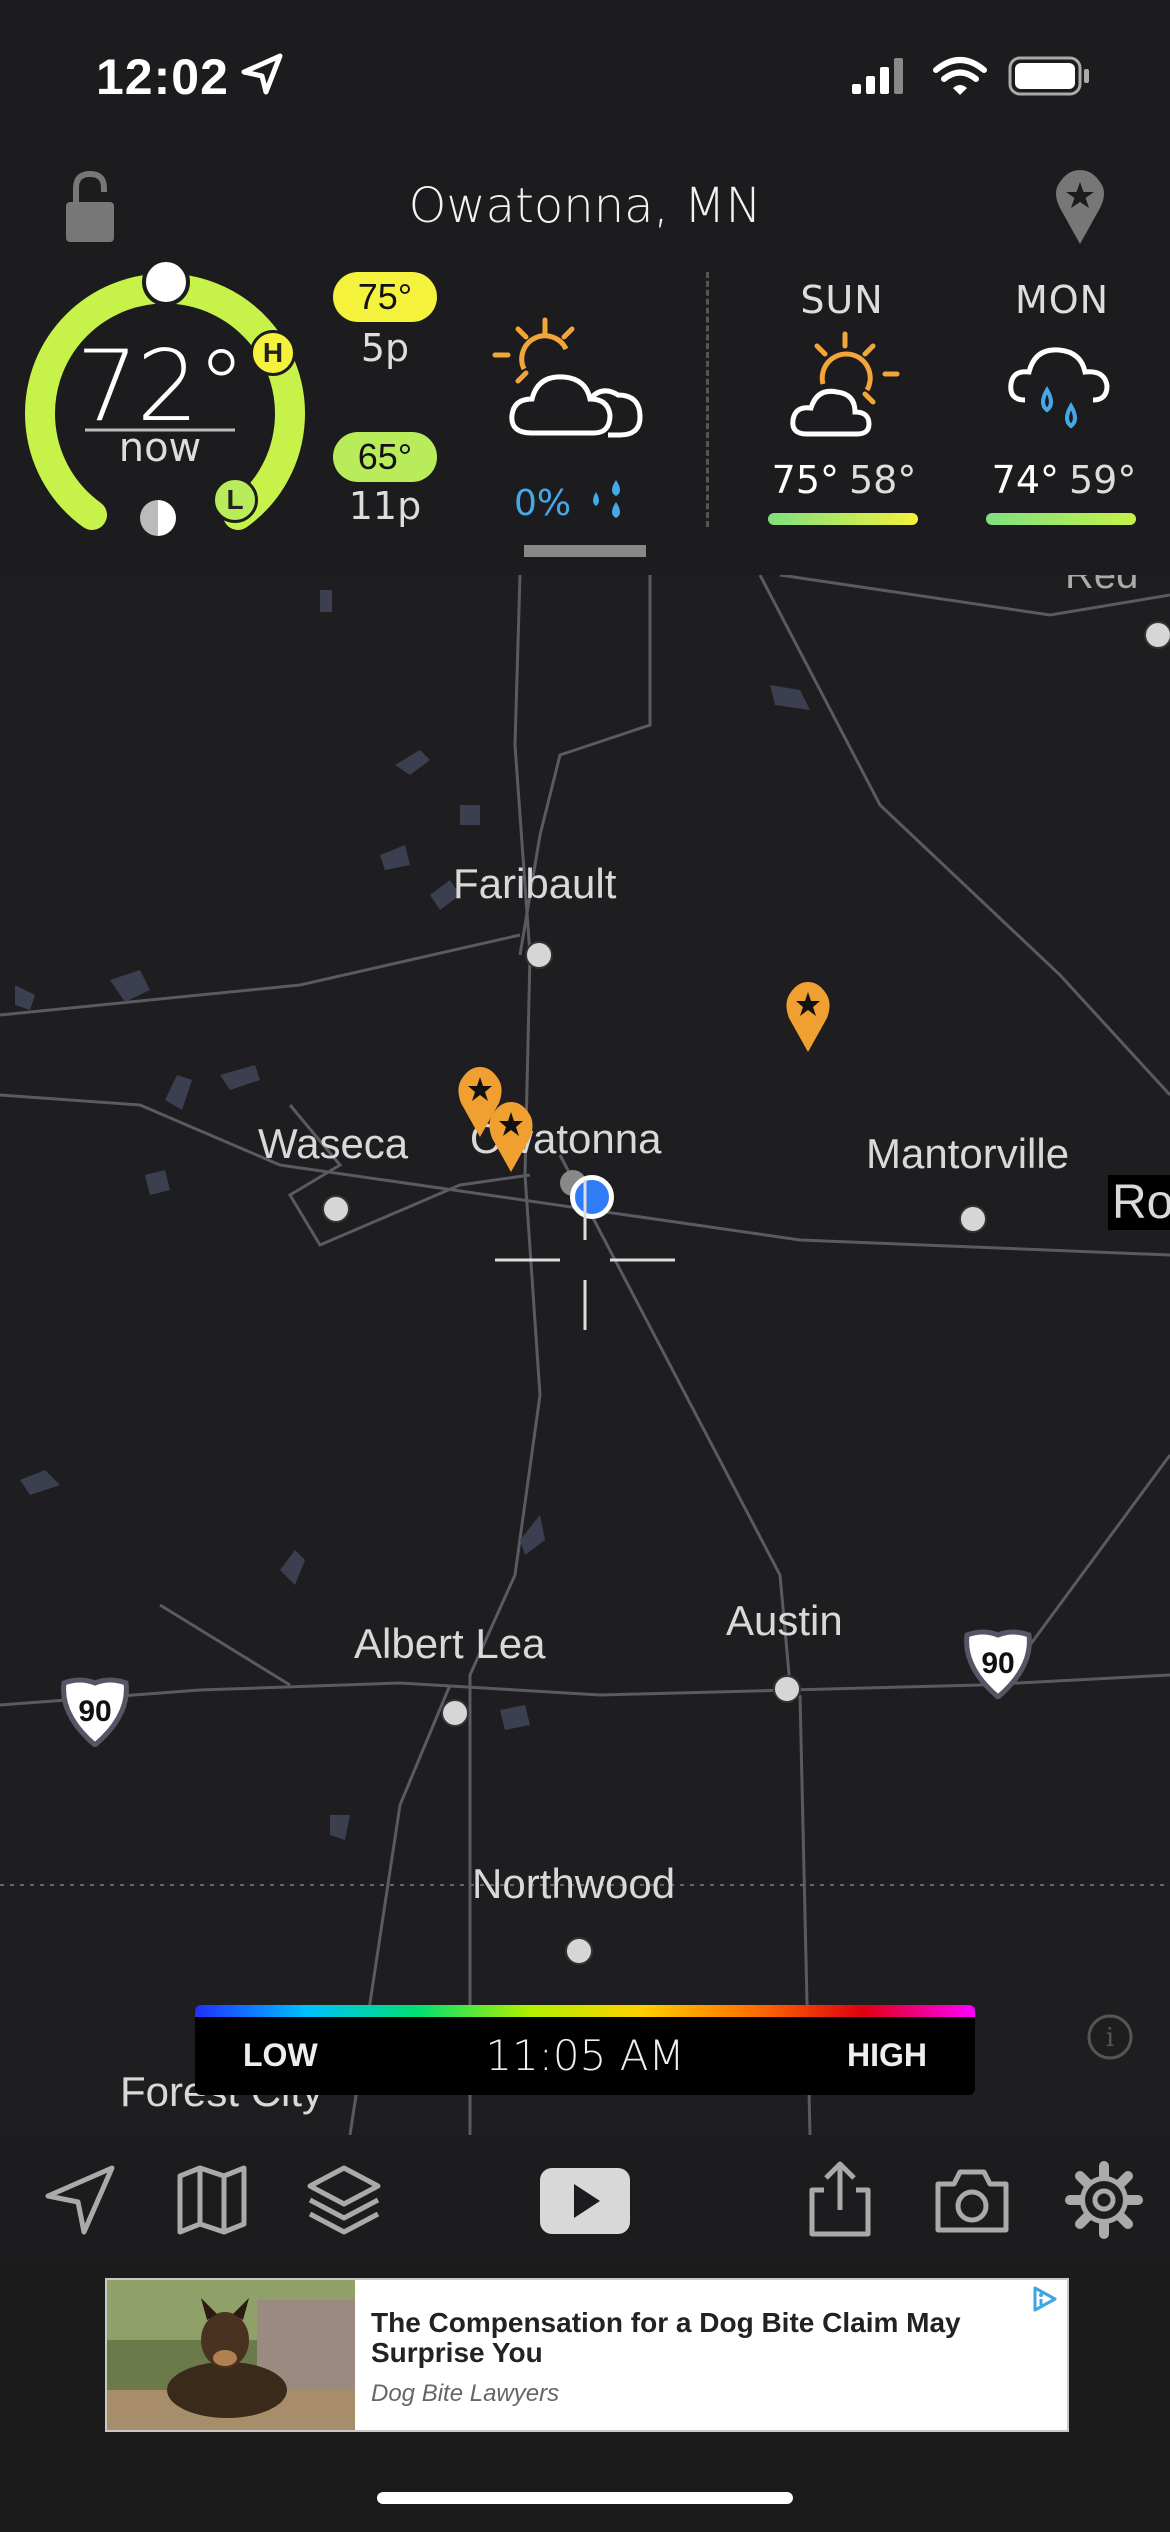 The image size is (1170, 2532). Describe the element at coordinates (585, 1255) in the screenshot. I see `crosshair-icon` at that location.